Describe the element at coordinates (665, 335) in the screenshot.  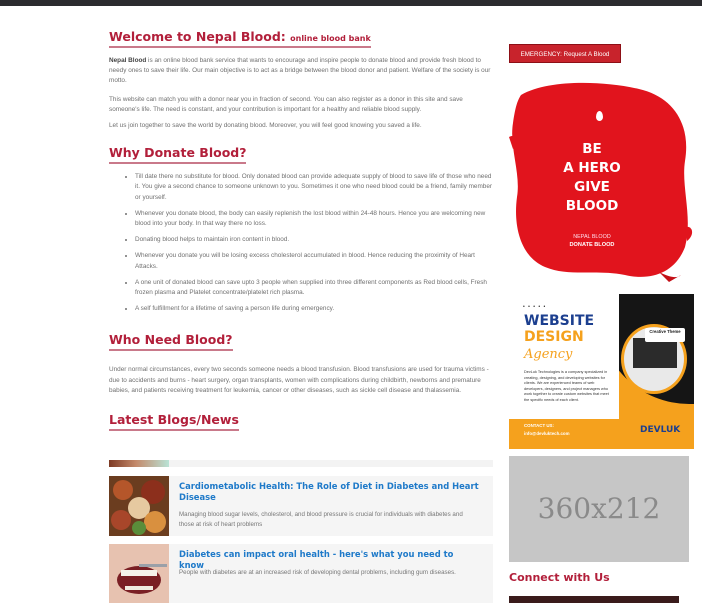
I see `ad-badge: Creative Theme` at that location.